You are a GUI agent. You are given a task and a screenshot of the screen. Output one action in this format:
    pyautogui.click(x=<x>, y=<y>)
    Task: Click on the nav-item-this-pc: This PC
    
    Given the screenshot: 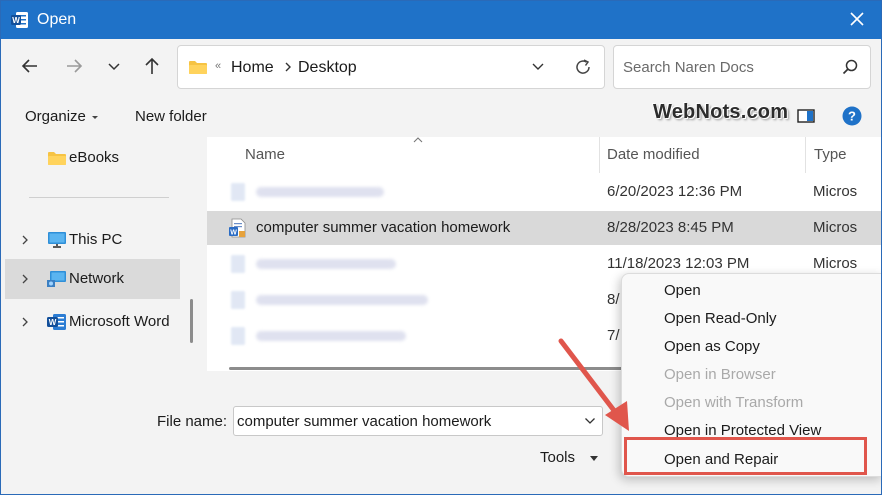 What is the action you would take?
    pyautogui.click(x=92, y=240)
    